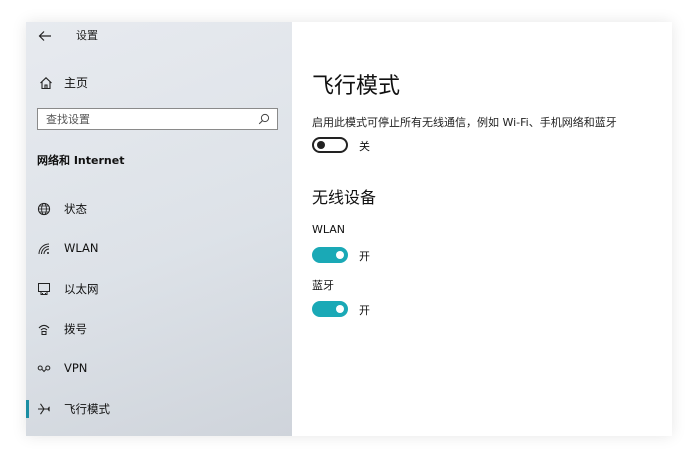 Image resolution: width=700 pixels, height=458 pixels. What do you see at coordinates (81, 289) in the screenshot?
I see `sidebar-item-label: 以太网` at bounding box center [81, 289].